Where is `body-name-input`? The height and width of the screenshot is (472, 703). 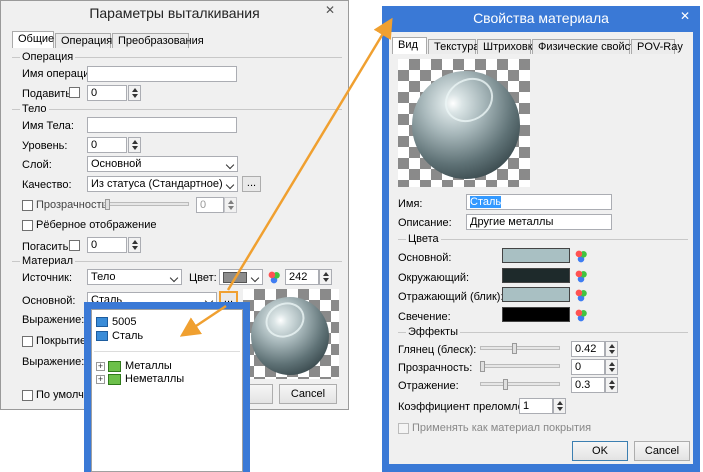 body-name-input is located at coordinates (162, 125).